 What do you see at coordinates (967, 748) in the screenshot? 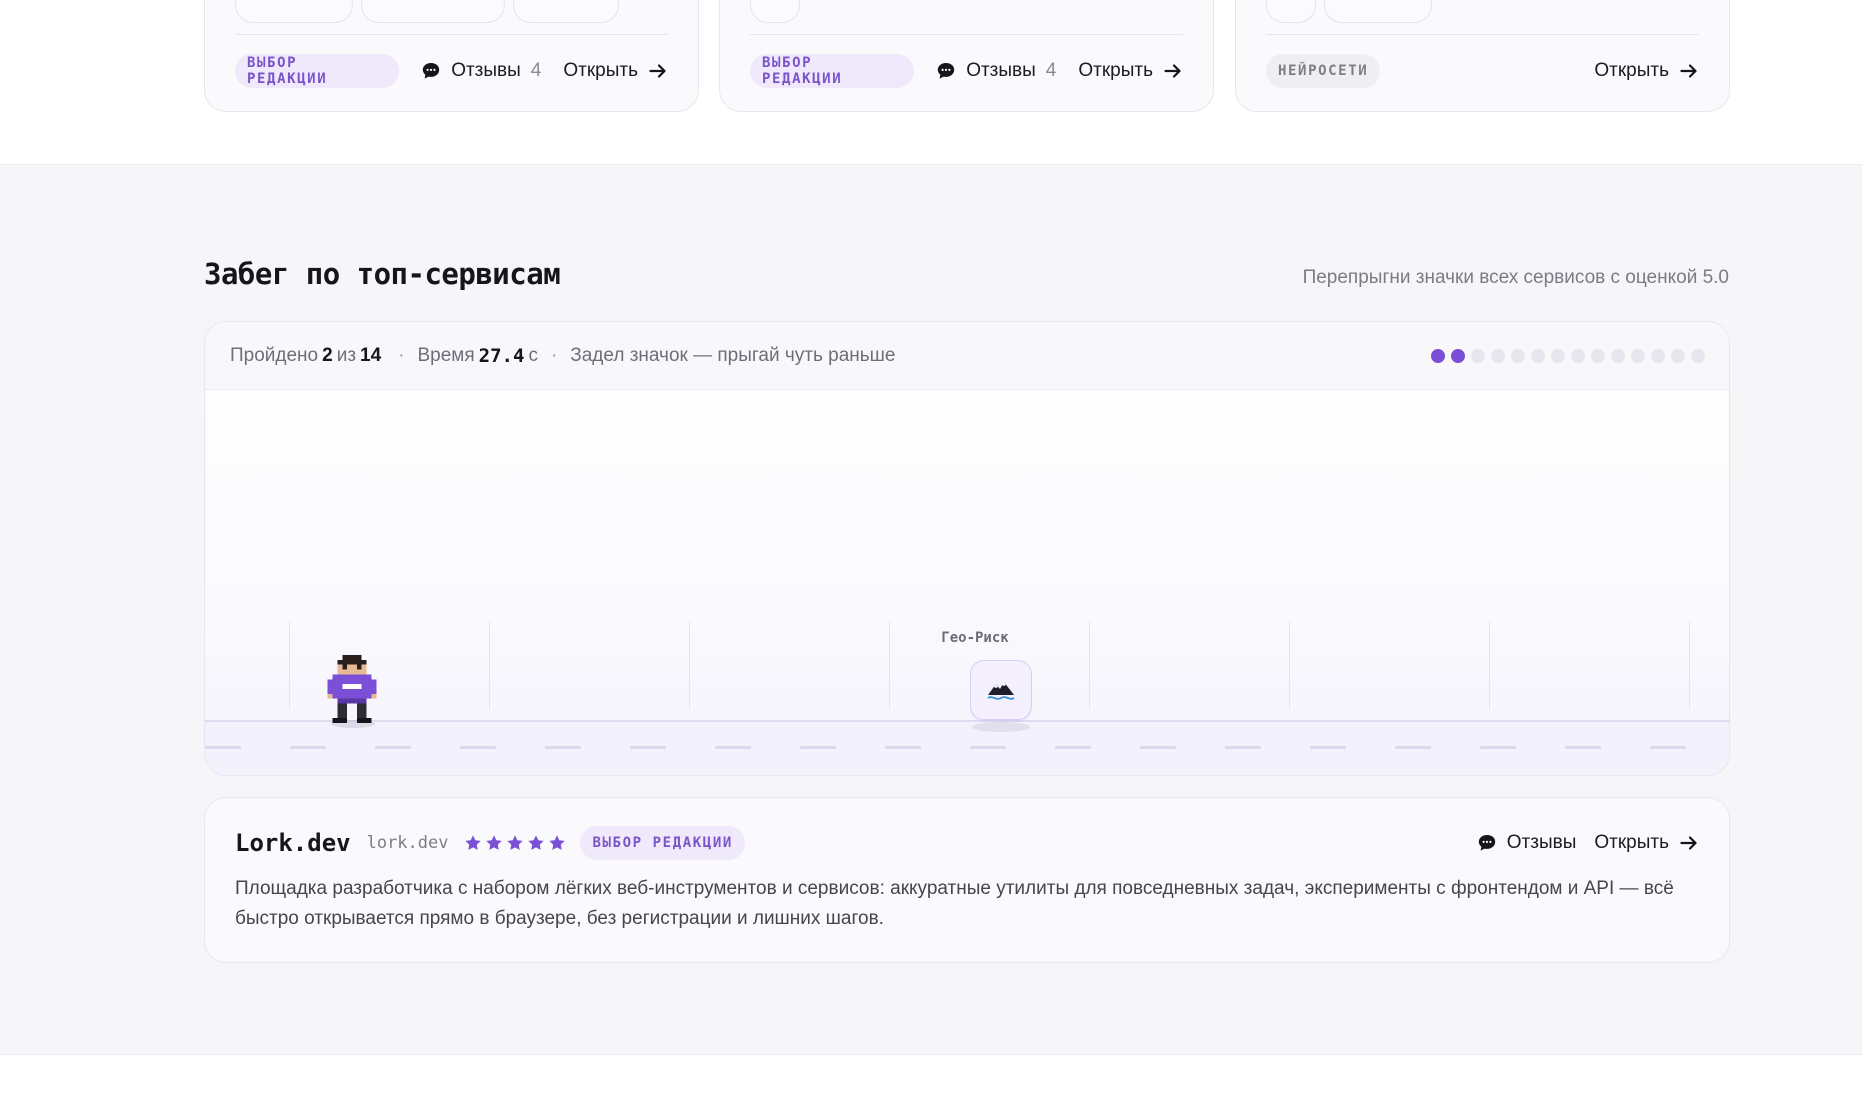
I see `ground` at bounding box center [967, 748].